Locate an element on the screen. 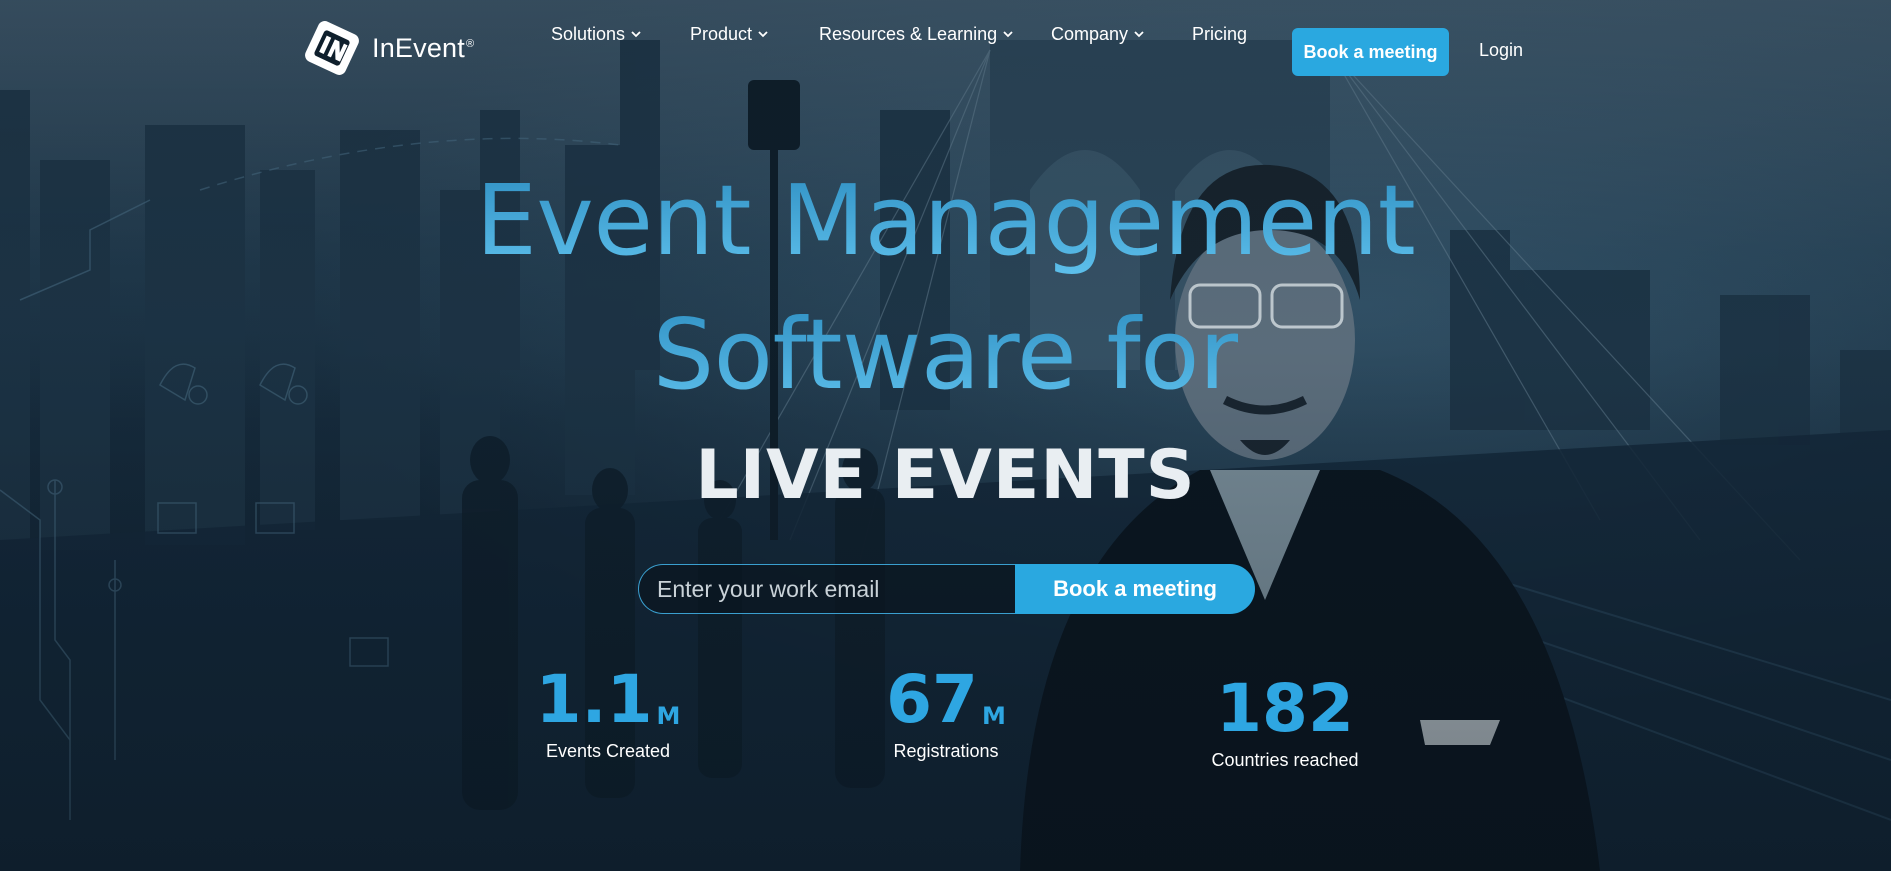 The image size is (1891, 871). login-link: Login is located at coordinates (1501, 50).